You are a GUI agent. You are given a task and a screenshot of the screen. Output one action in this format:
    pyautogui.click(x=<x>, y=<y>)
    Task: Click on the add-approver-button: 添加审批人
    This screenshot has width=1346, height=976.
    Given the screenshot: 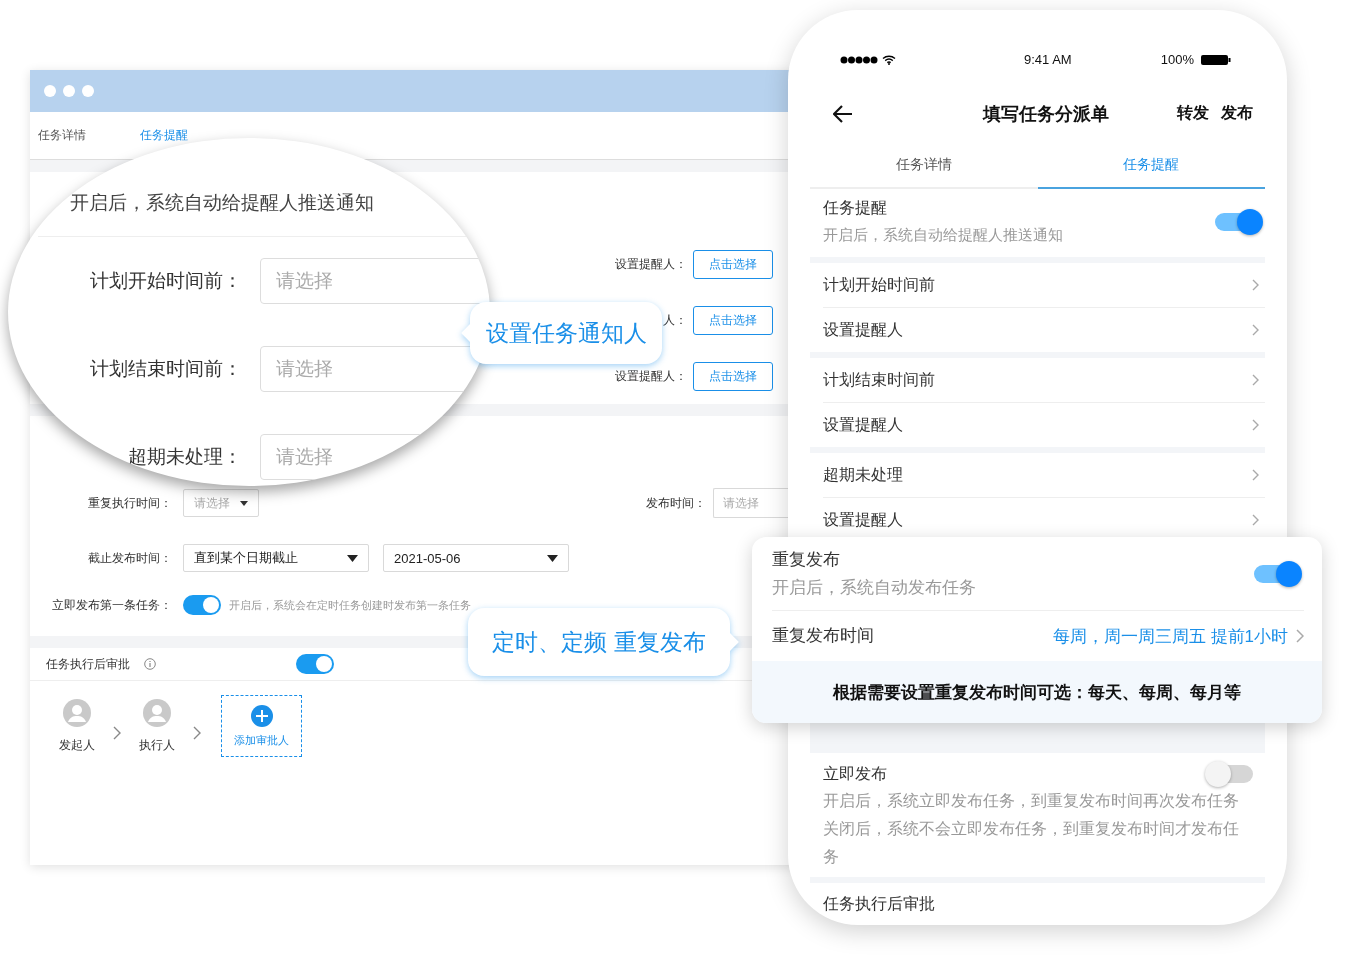 What is the action you would take?
    pyautogui.click(x=261, y=726)
    